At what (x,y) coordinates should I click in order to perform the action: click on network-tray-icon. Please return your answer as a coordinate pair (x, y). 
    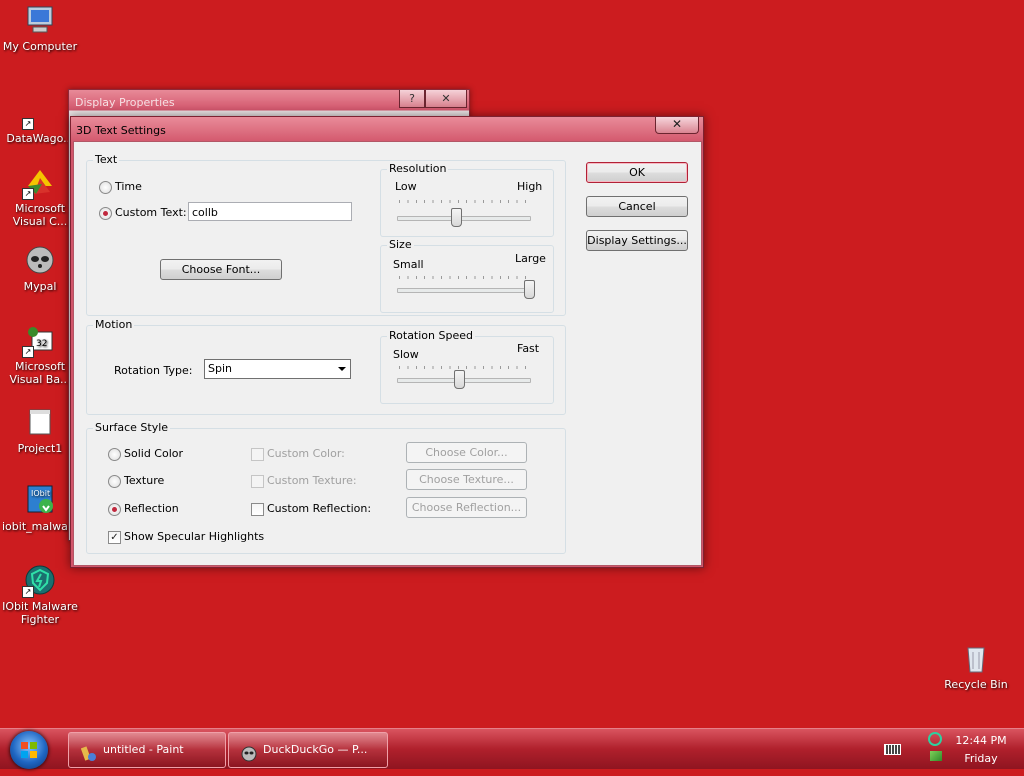
    Looking at the image, I should click on (936, 756).